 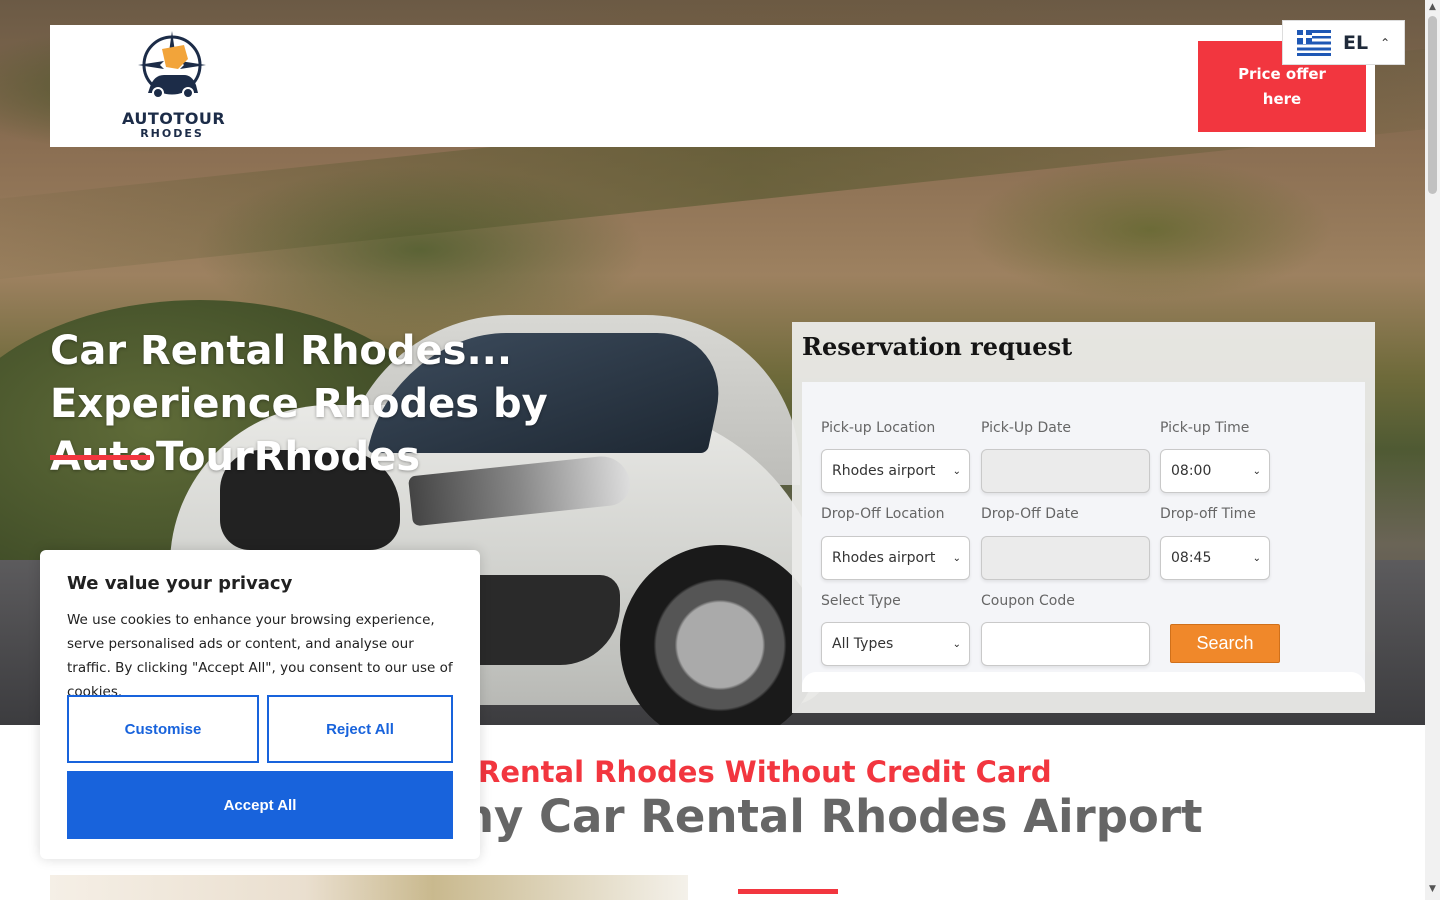 I want to click on chevron-up-icon: ⌃, so click(x=1385, y=42).